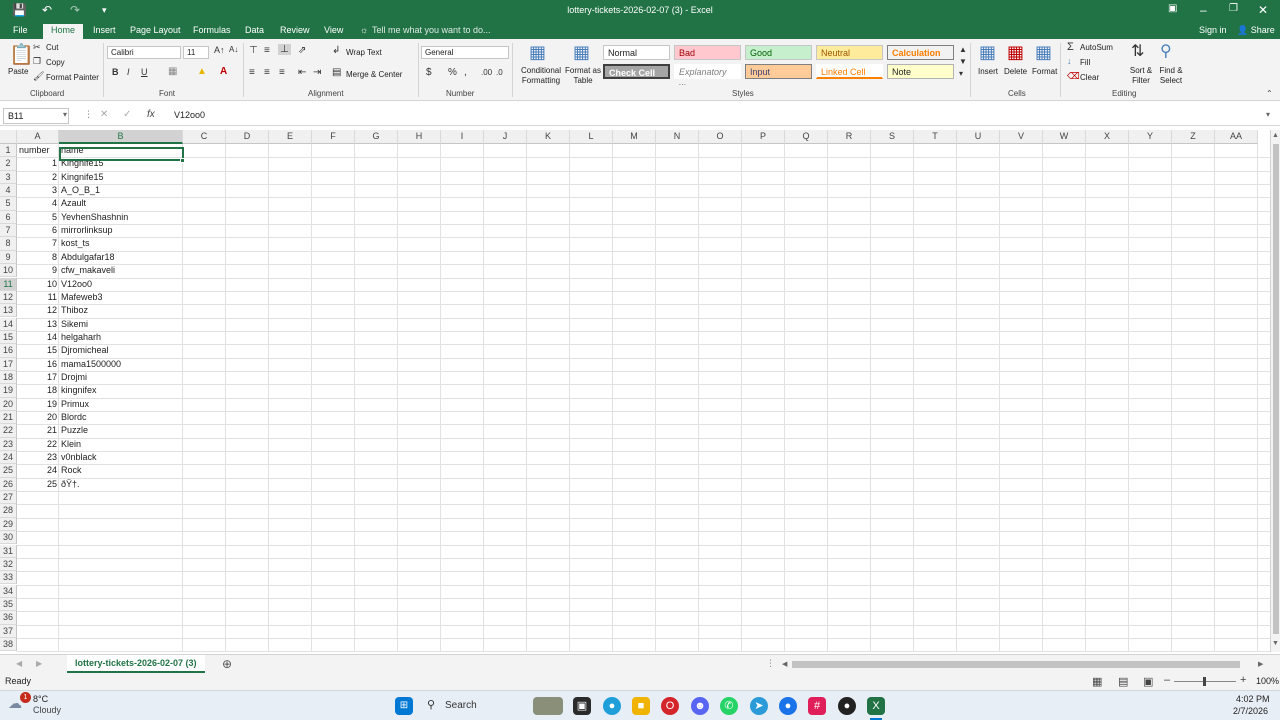  I want to click on column-header-r: R, so click(849, 137).